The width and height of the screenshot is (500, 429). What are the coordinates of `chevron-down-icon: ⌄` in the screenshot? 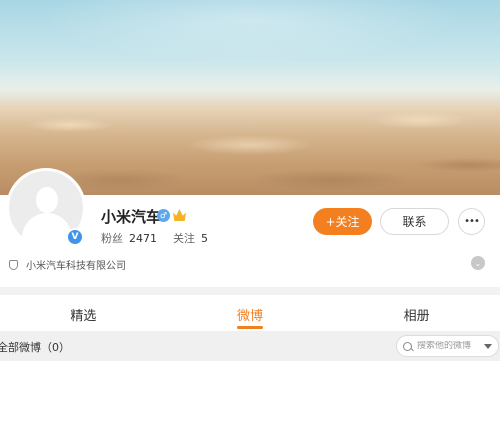 It's located at (478, 263).